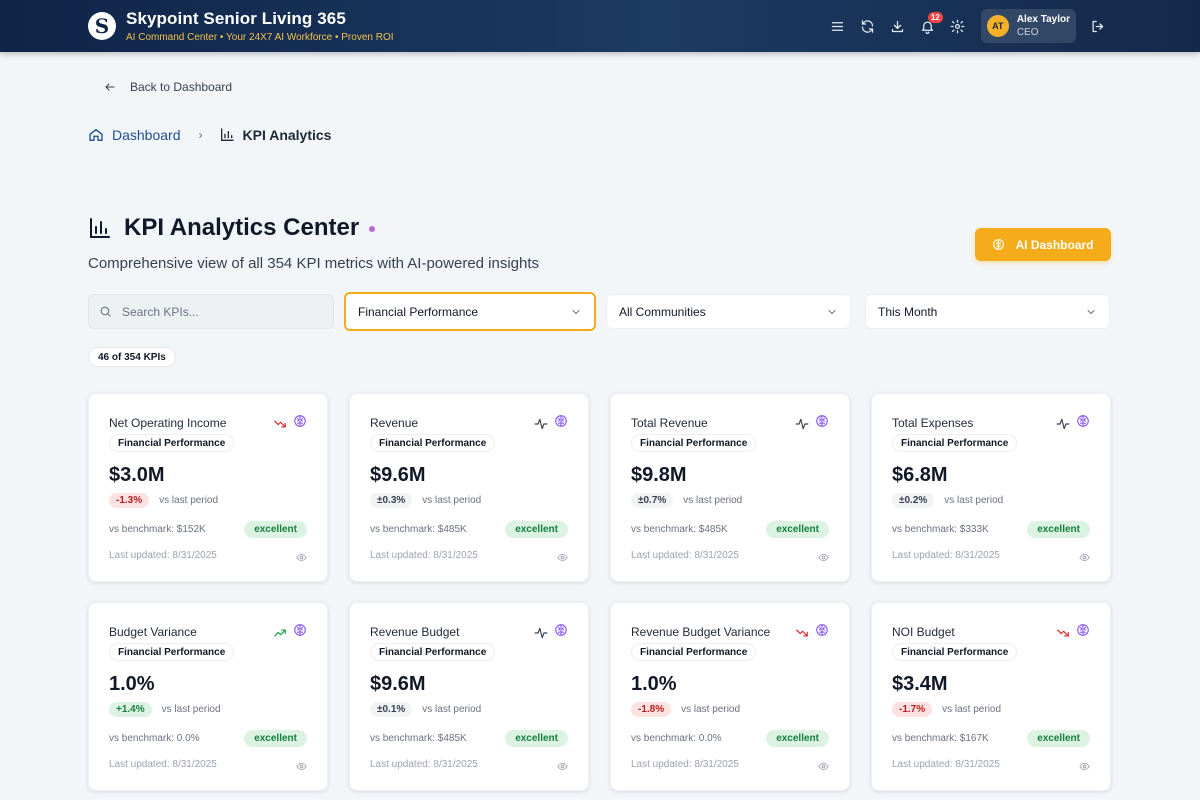 The width and height of the screenshot is (1200, 800). What do you see at coordinates (372, 229) in the screenshot?
I see `status-dot` at bounding box center [372, 229].